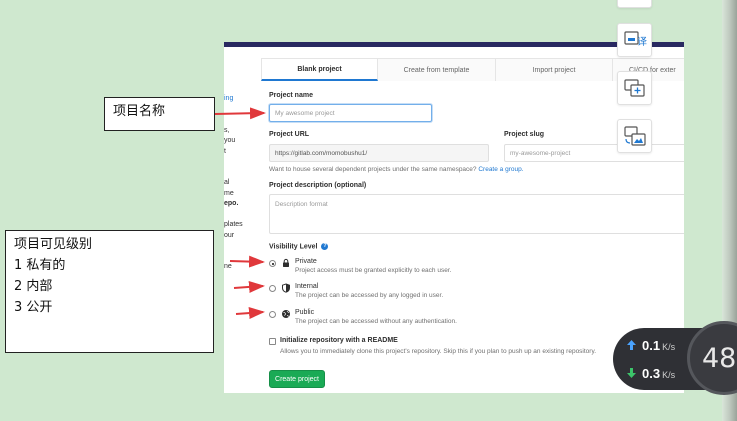 This screenshot has height=421, width=737. Describe the element at coordinates (307, 286) in the screenshot. I see `internal-title: Internal` at that location.